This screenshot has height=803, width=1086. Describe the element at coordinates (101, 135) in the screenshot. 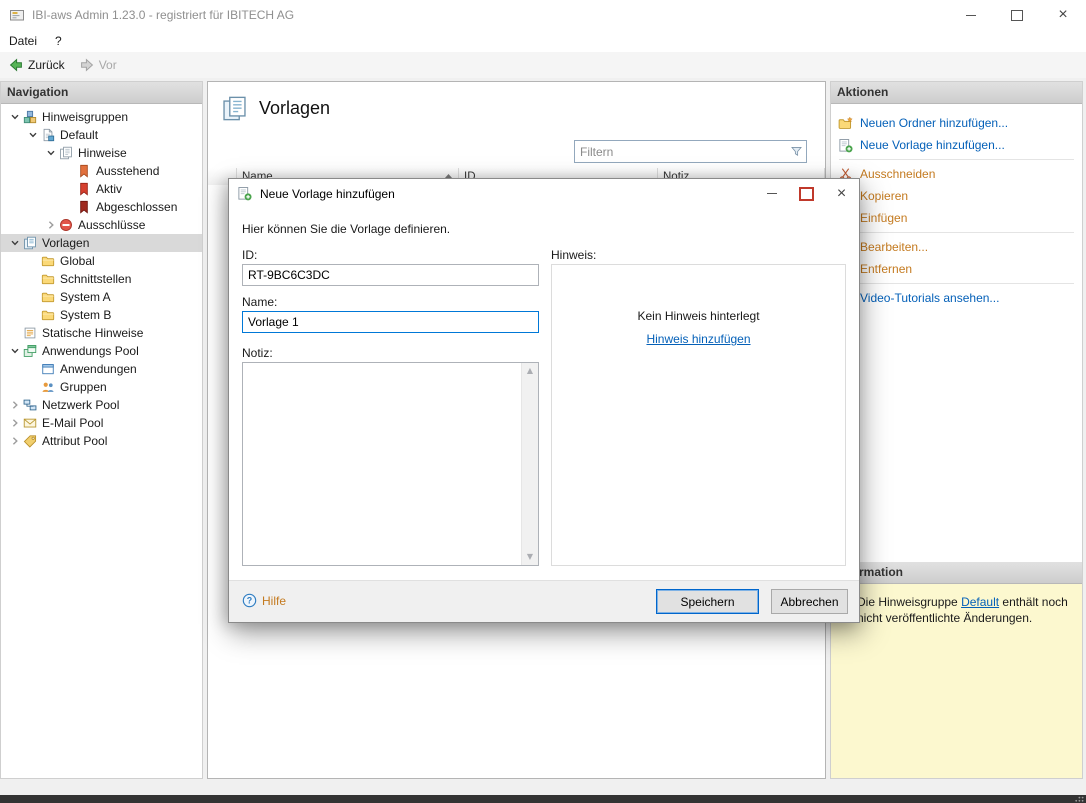

I see `tree-item-default: Default` at that location.